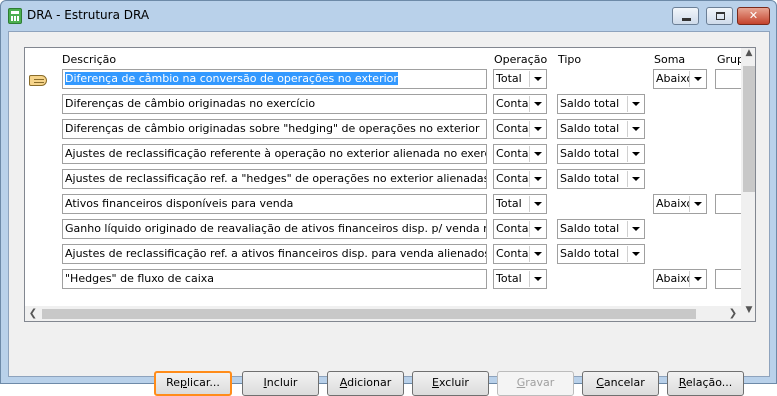 This screenshot has width=777, height=396. I want to click on close-icon: ✕, so click(753, 15).